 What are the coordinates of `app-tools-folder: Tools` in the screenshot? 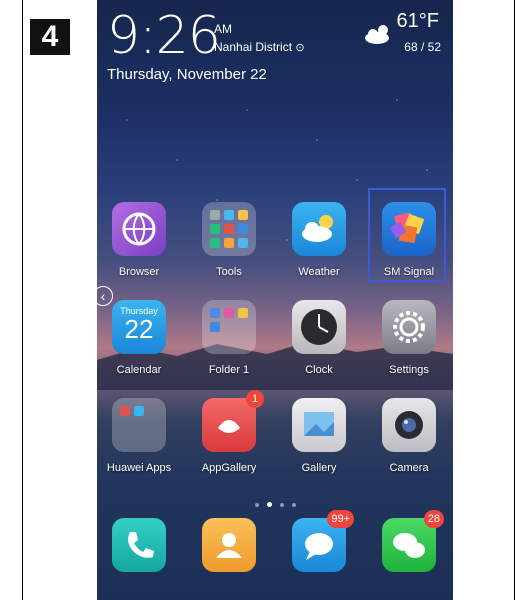 It's located at (229, 240).